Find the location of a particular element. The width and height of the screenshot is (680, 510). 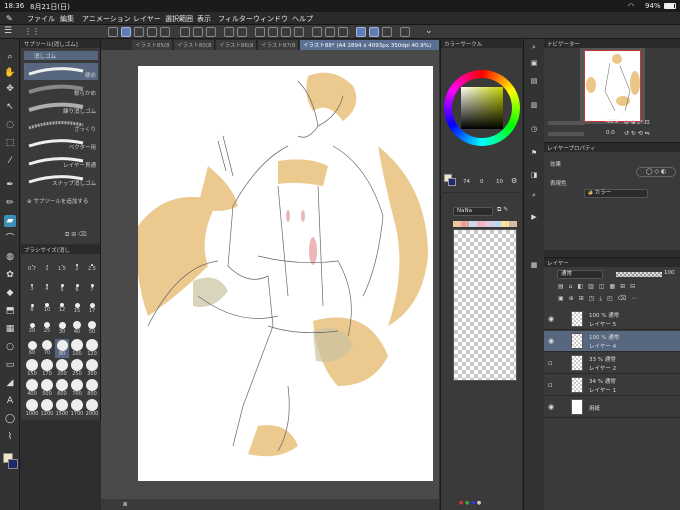

redo-icon is located at coordinates (242, 32).